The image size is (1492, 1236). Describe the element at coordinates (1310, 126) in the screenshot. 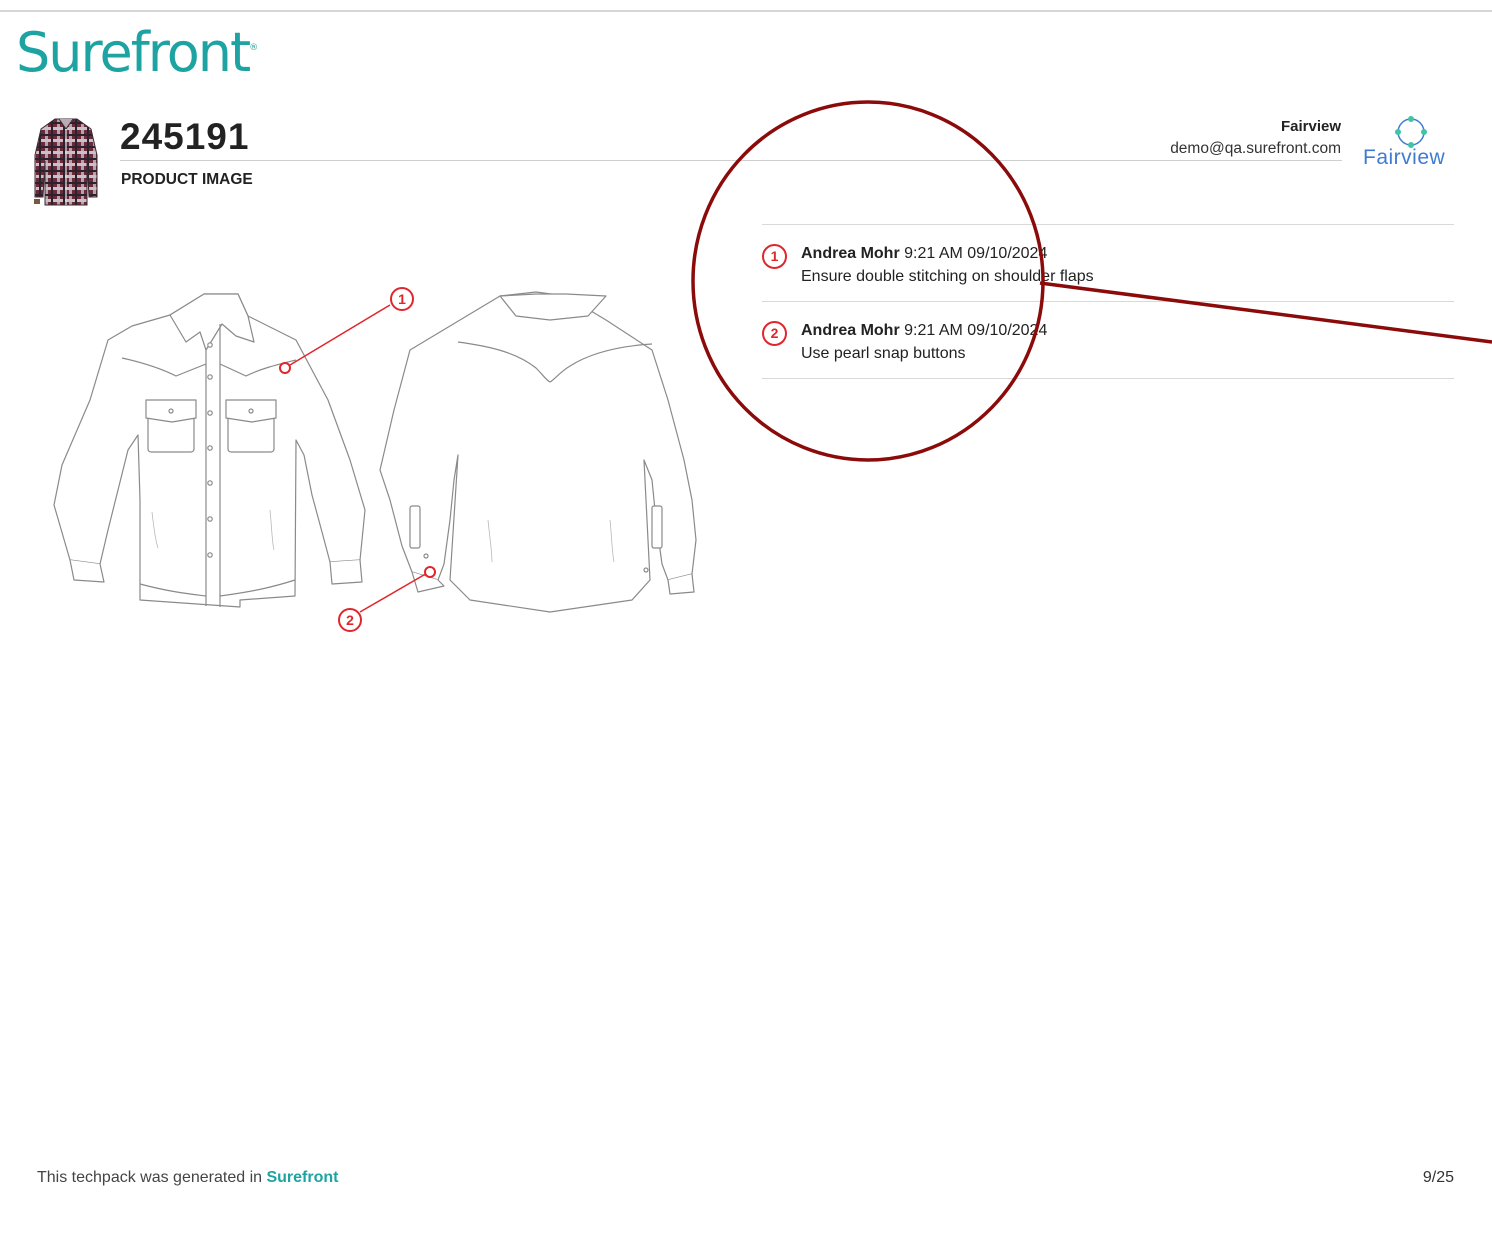

I see `account-name: Fairview` at that location.